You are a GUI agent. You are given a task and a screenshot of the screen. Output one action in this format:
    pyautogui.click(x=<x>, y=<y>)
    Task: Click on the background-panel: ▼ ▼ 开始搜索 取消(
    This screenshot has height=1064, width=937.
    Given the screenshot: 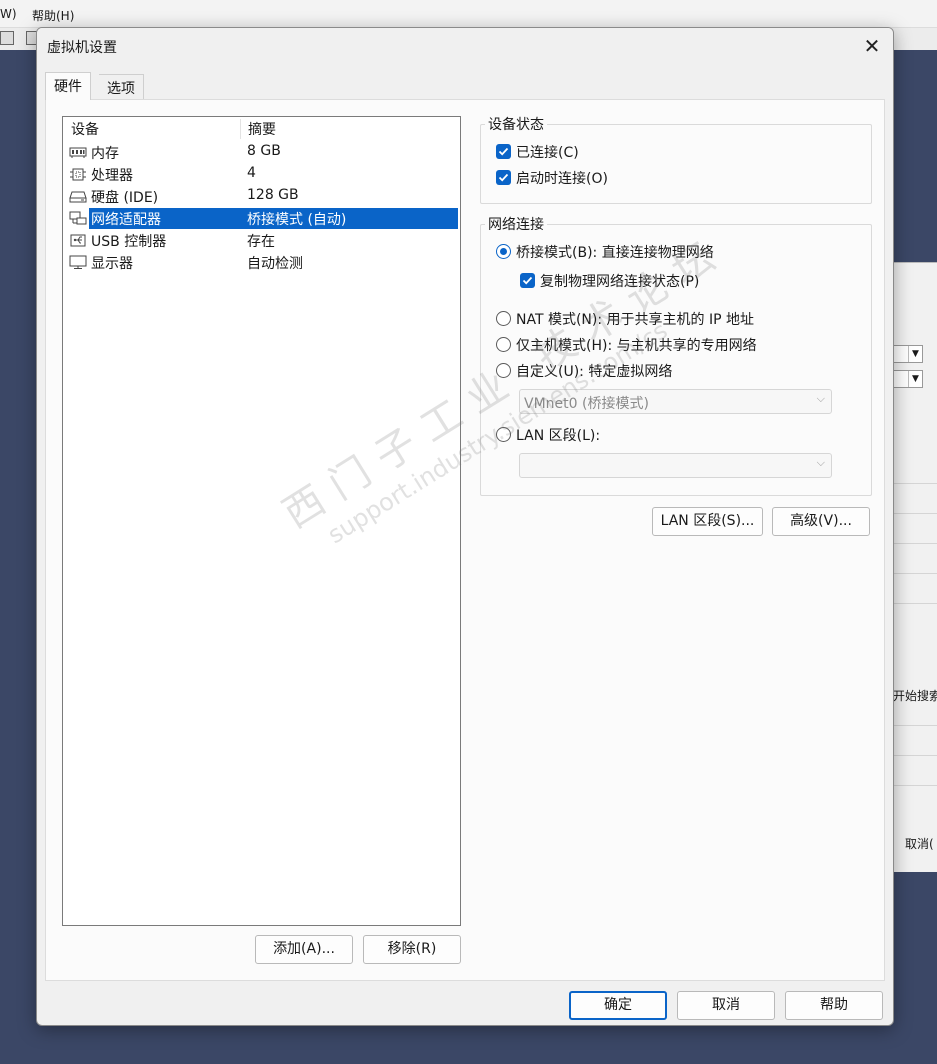 What is the action you would take?
    pyautogui.click(x=915, y=567)
    